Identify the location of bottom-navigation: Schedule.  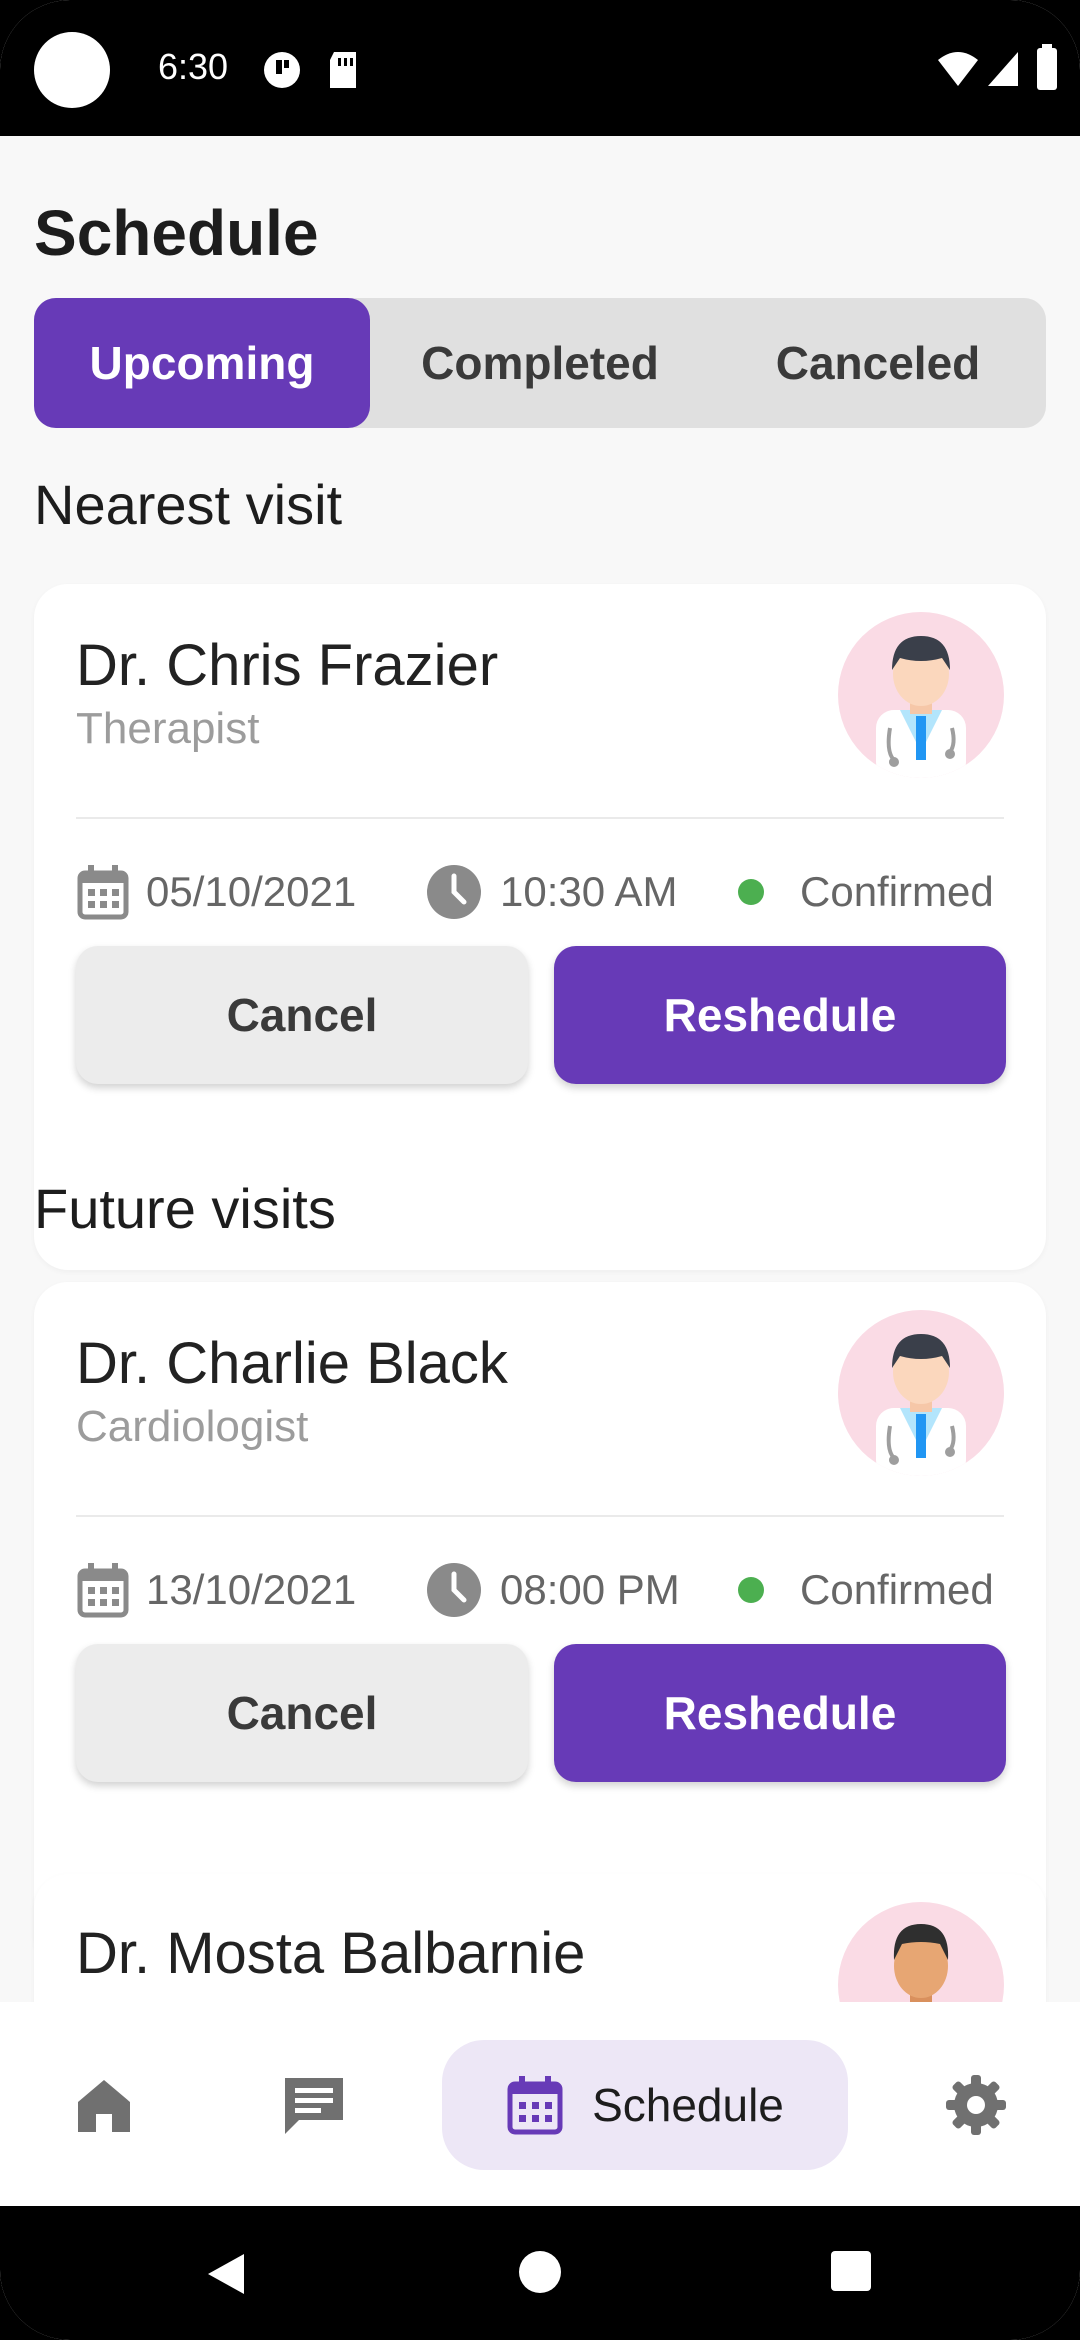
(540, 2104).